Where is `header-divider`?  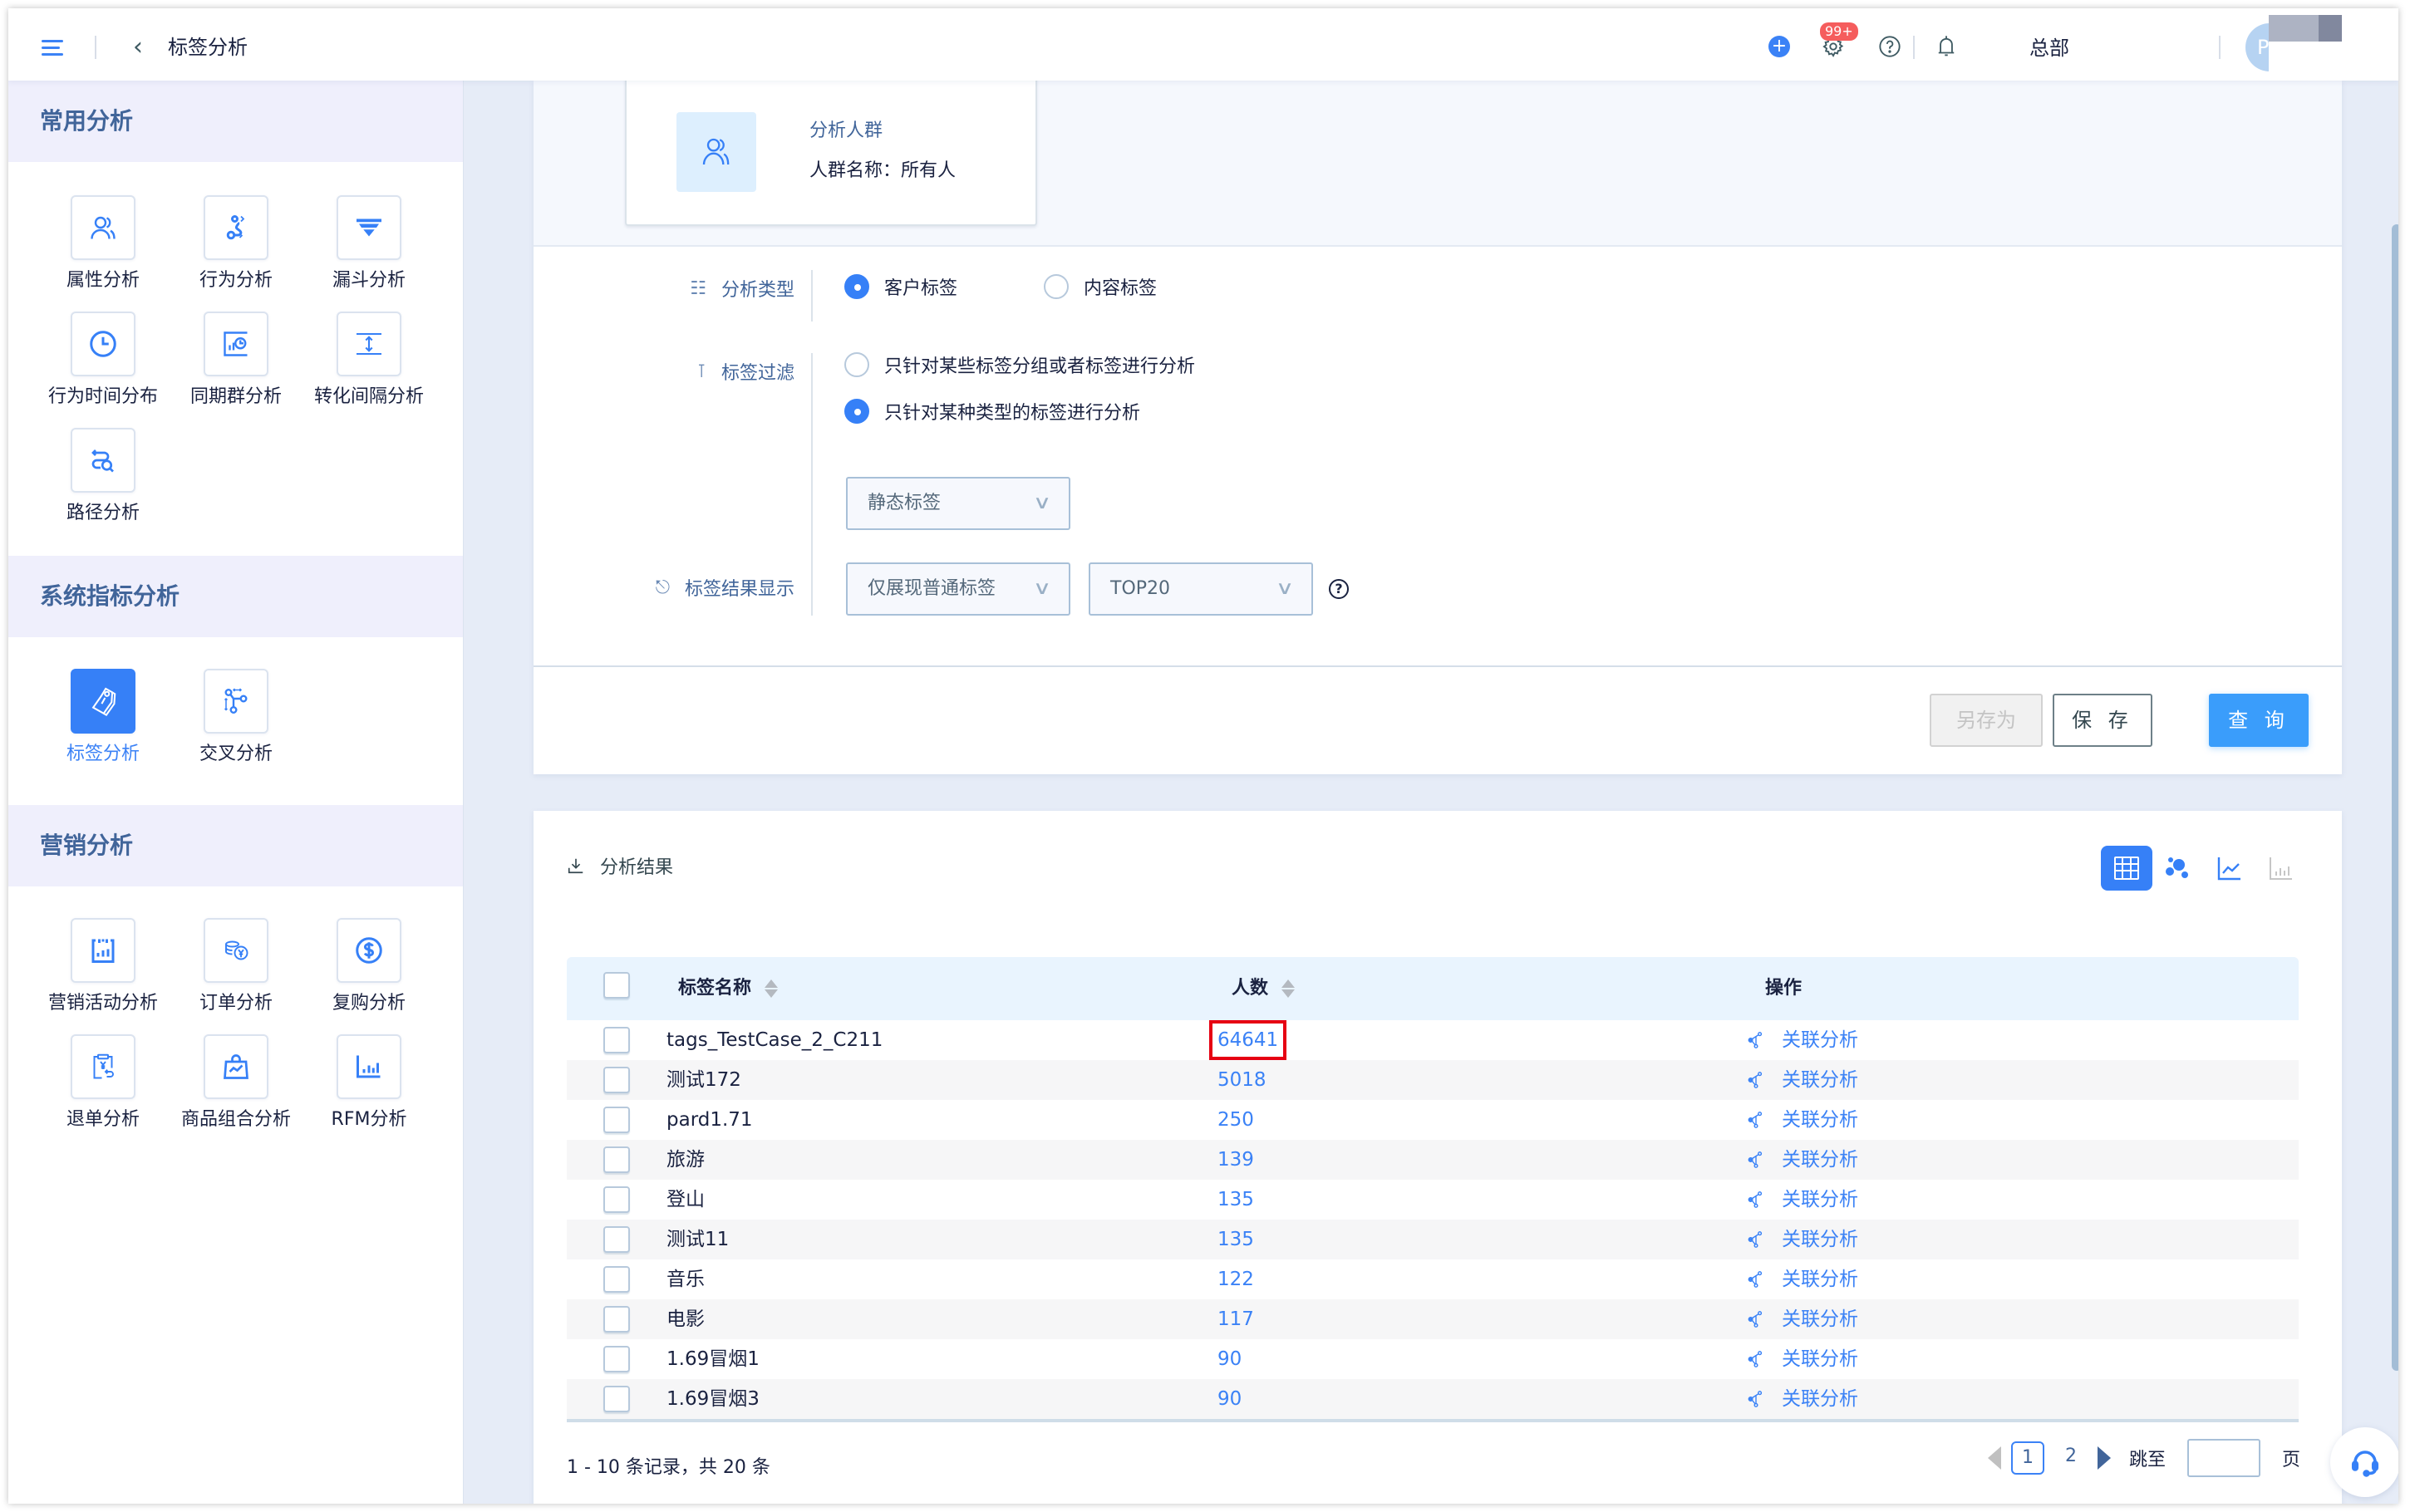 header-divider is located at coordinates (2220, 47).